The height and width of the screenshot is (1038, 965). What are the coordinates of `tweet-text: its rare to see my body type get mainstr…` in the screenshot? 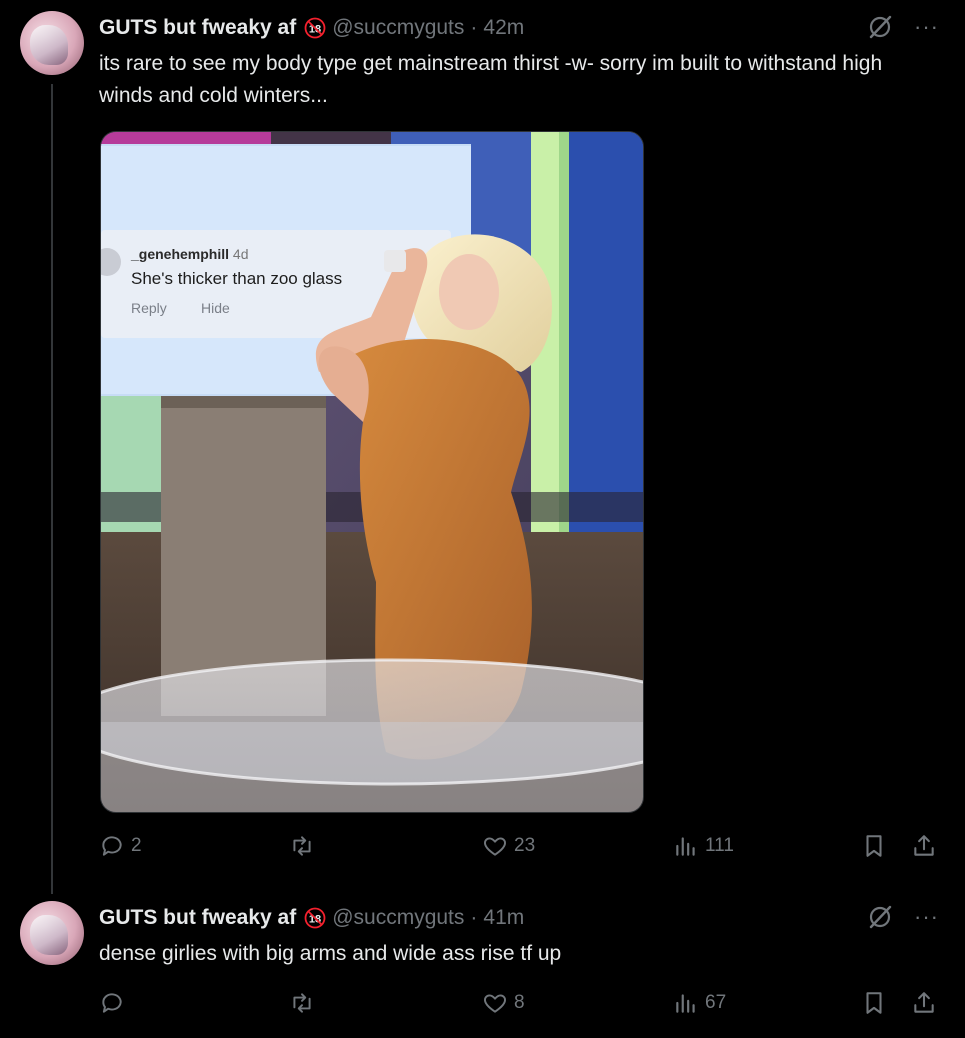 It's located at (491, 79).